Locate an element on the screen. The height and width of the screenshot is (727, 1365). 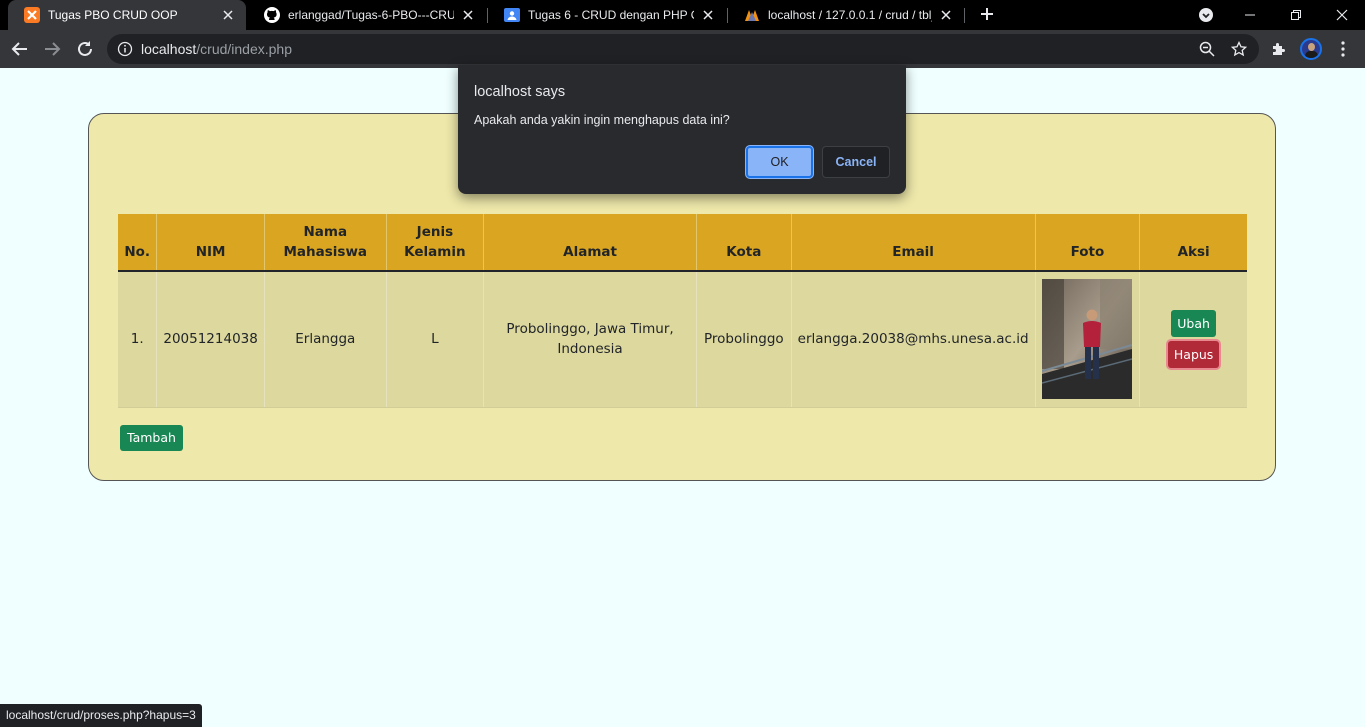
restore-icon is located at coordinates (1296, 15).